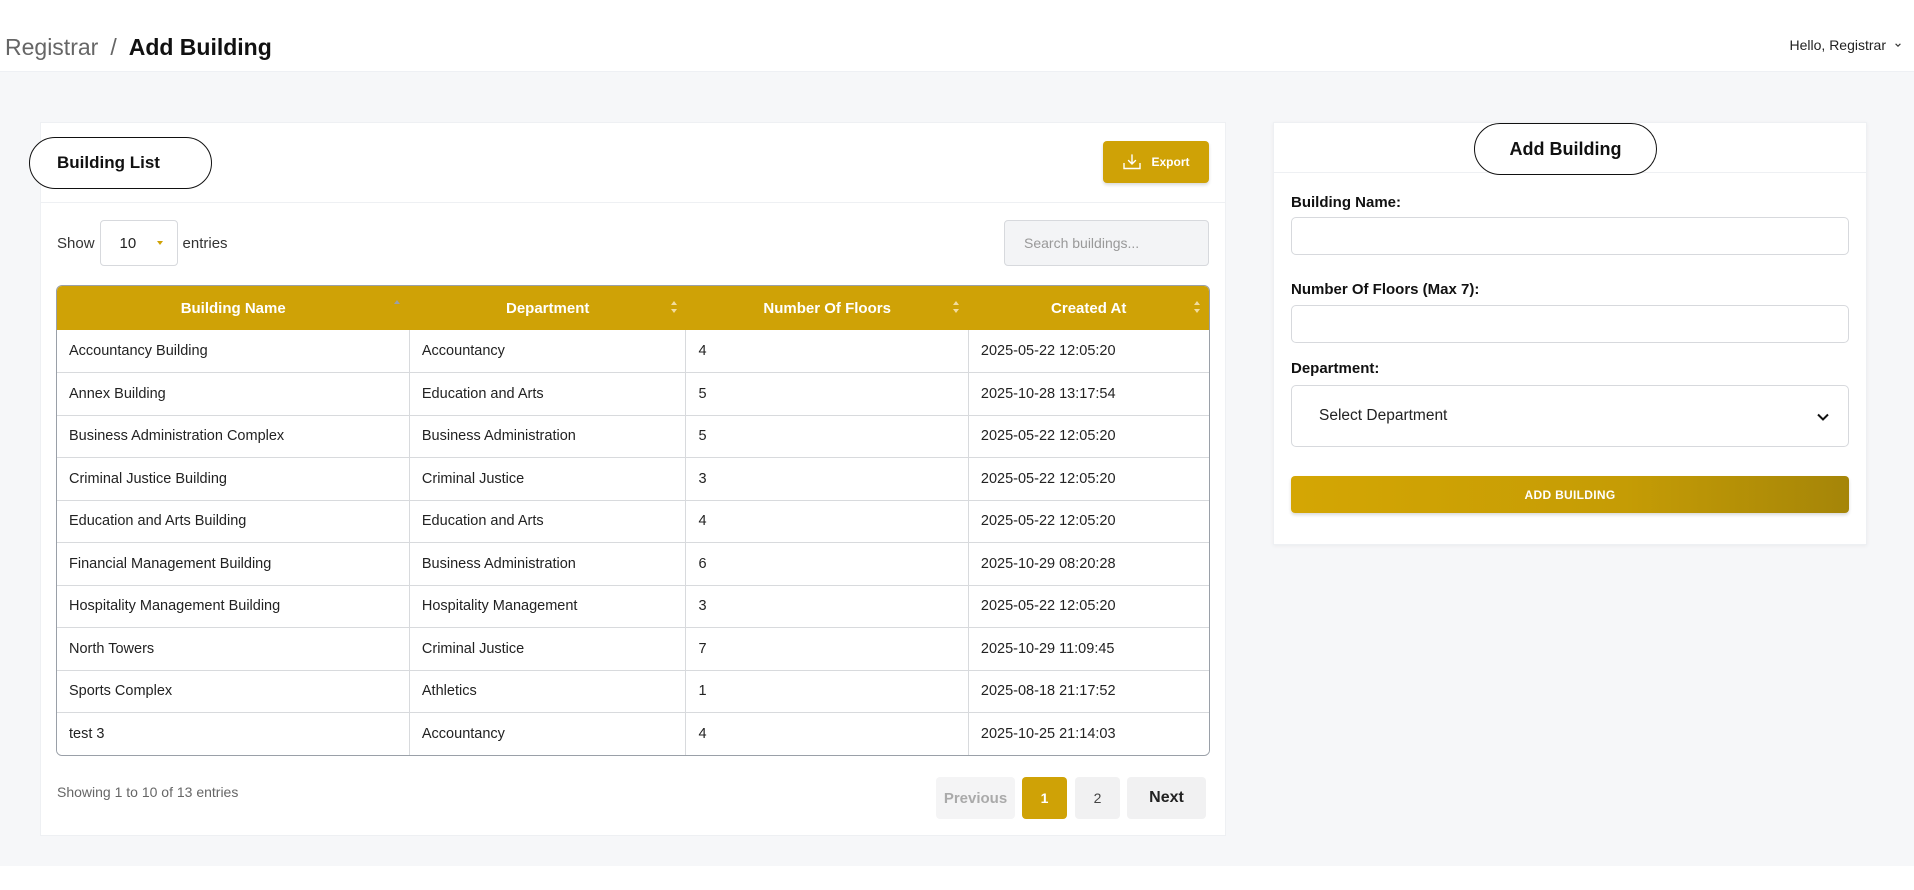  I want to click on cell-building-name: Education and Arts Building, so click(233, 521).